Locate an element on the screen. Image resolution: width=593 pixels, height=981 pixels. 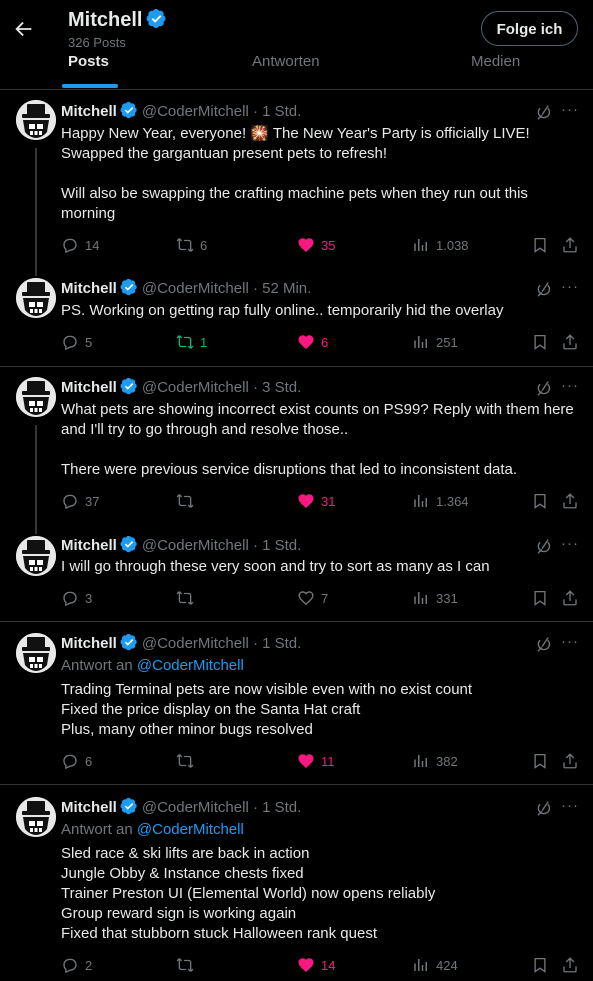
views-button: 1.364 is located at coordinates (440, 502).